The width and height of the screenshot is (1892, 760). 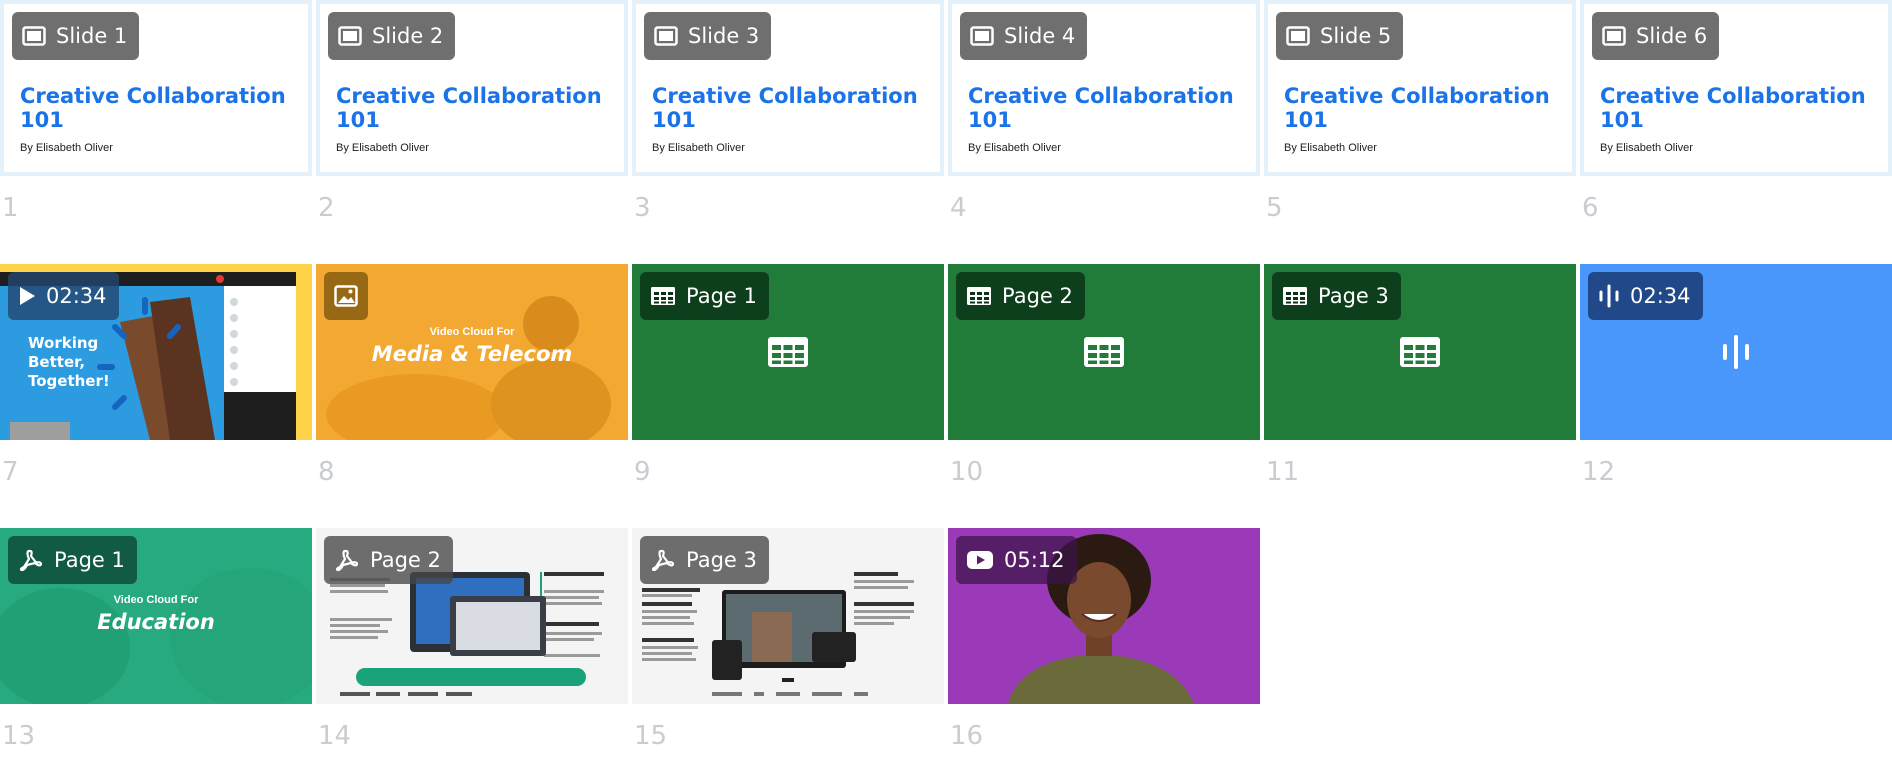 I want to click on slide-badge: Slide 6, so click(x=1656, y=36).